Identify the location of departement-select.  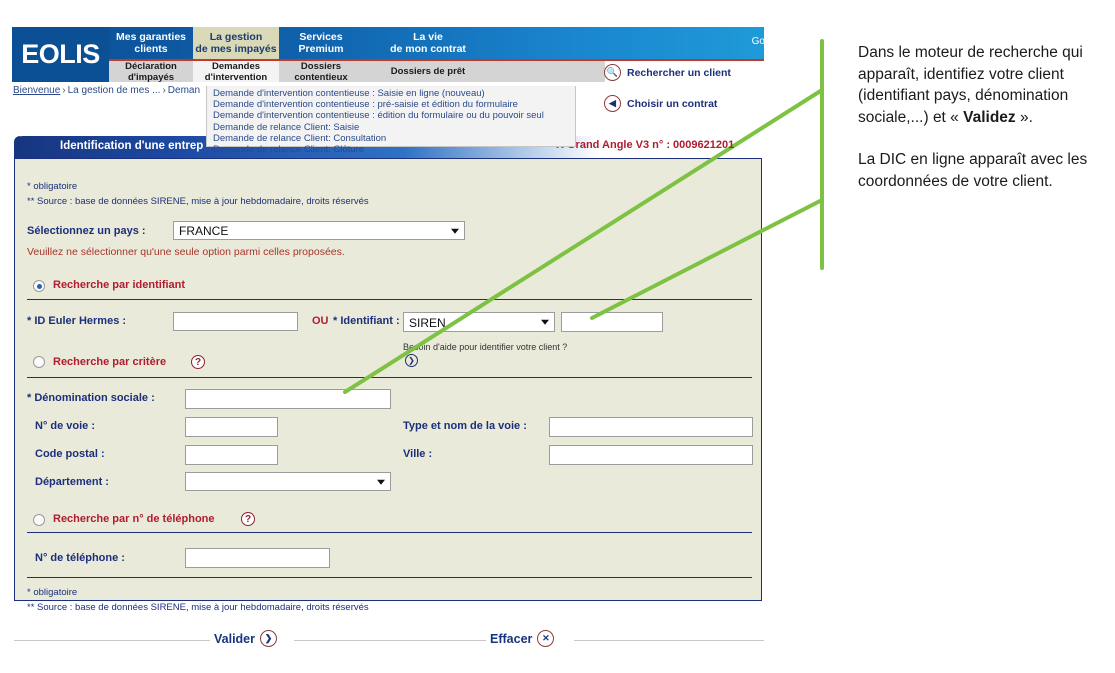
(288, 481).